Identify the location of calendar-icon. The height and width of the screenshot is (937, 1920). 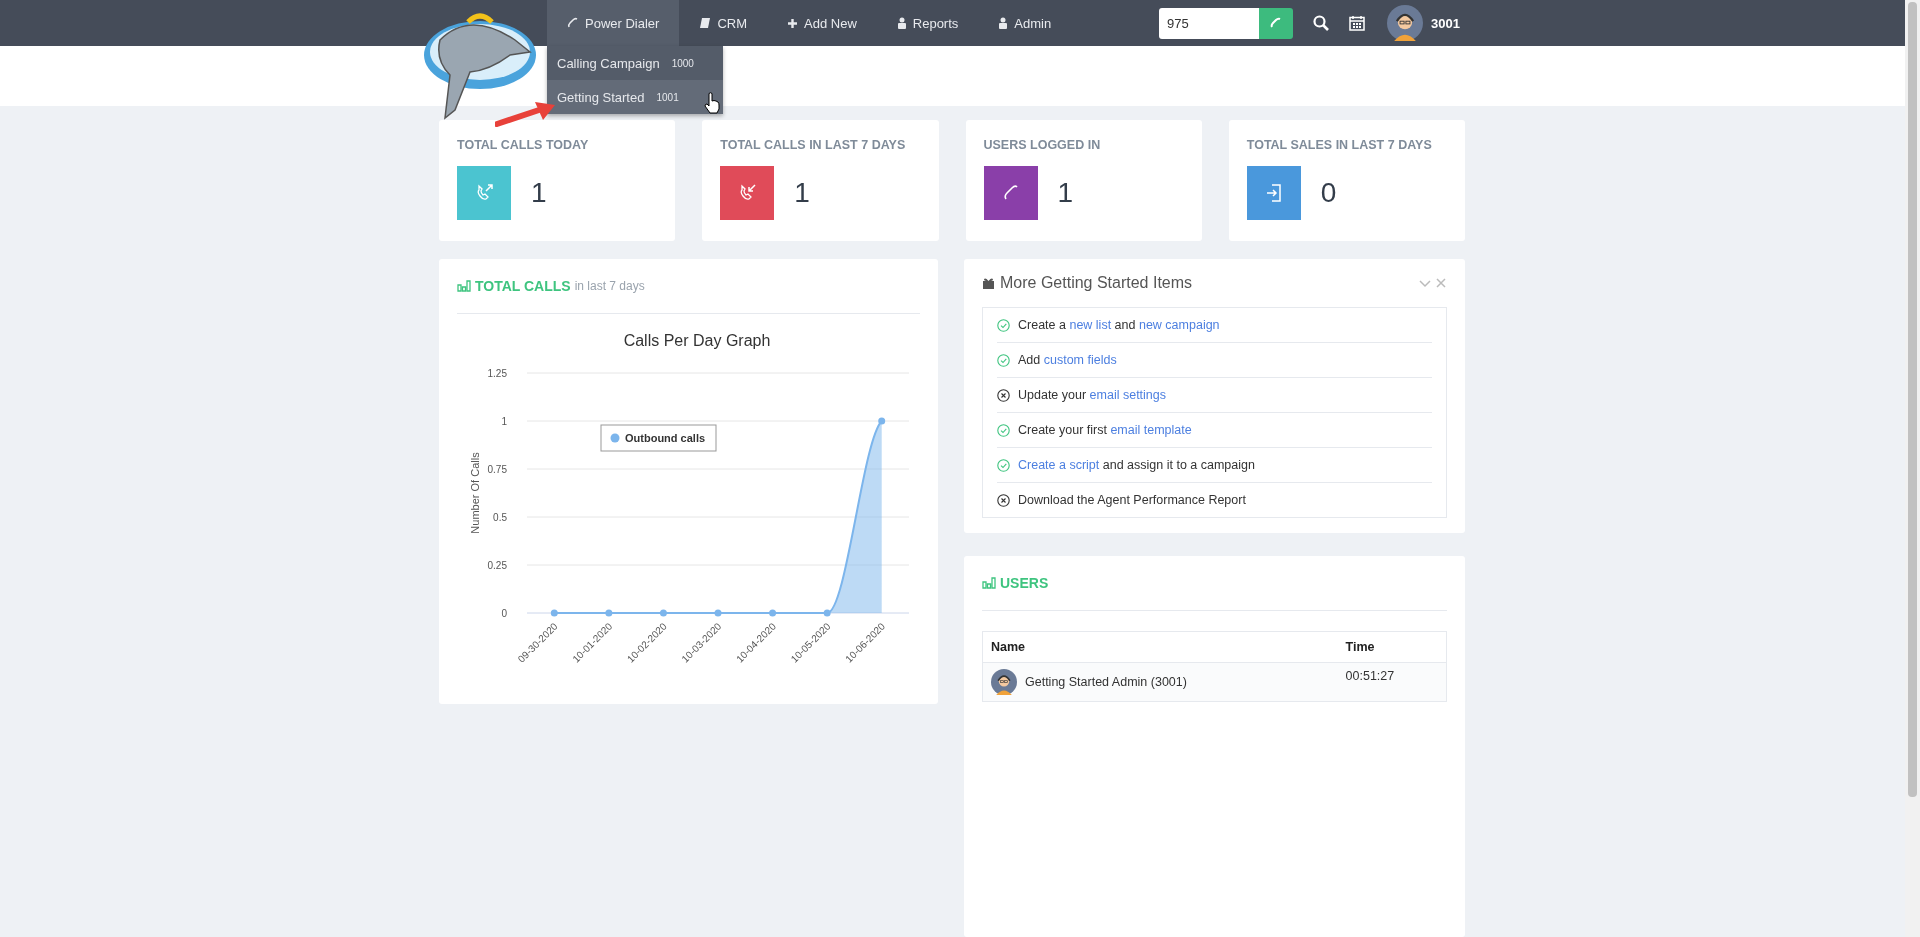
(1357, 23).